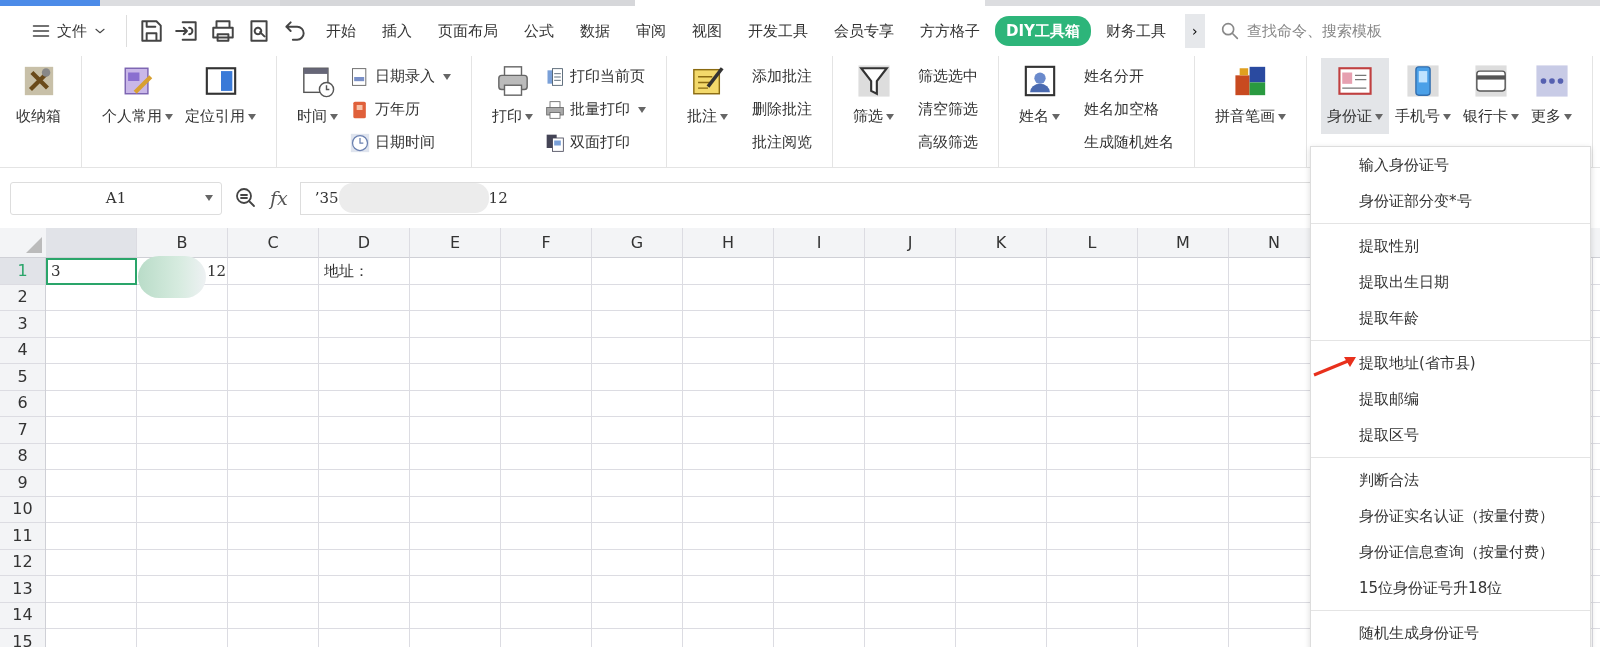 This screenshot has height=647, width=1600. What do you see at coordinates (91, 271) in the screenshot?
I see `selected-cell: 3` at bounding box center [91, 271].